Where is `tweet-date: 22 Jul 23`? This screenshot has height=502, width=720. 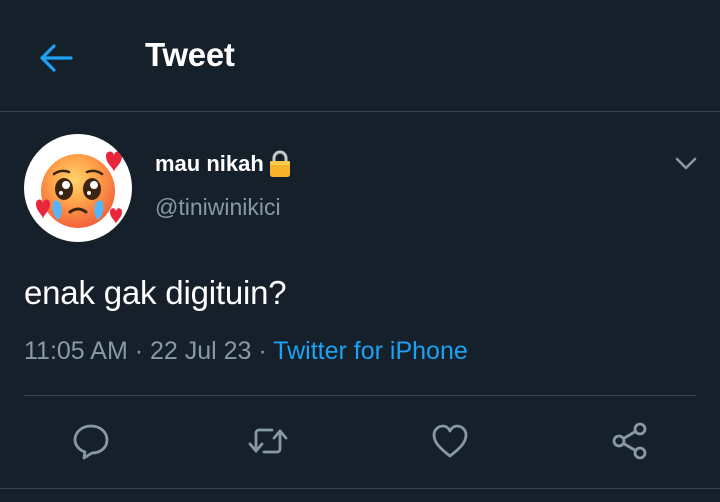 tweet-date: 22 Jul 23 is located at coordinates (201, 351).